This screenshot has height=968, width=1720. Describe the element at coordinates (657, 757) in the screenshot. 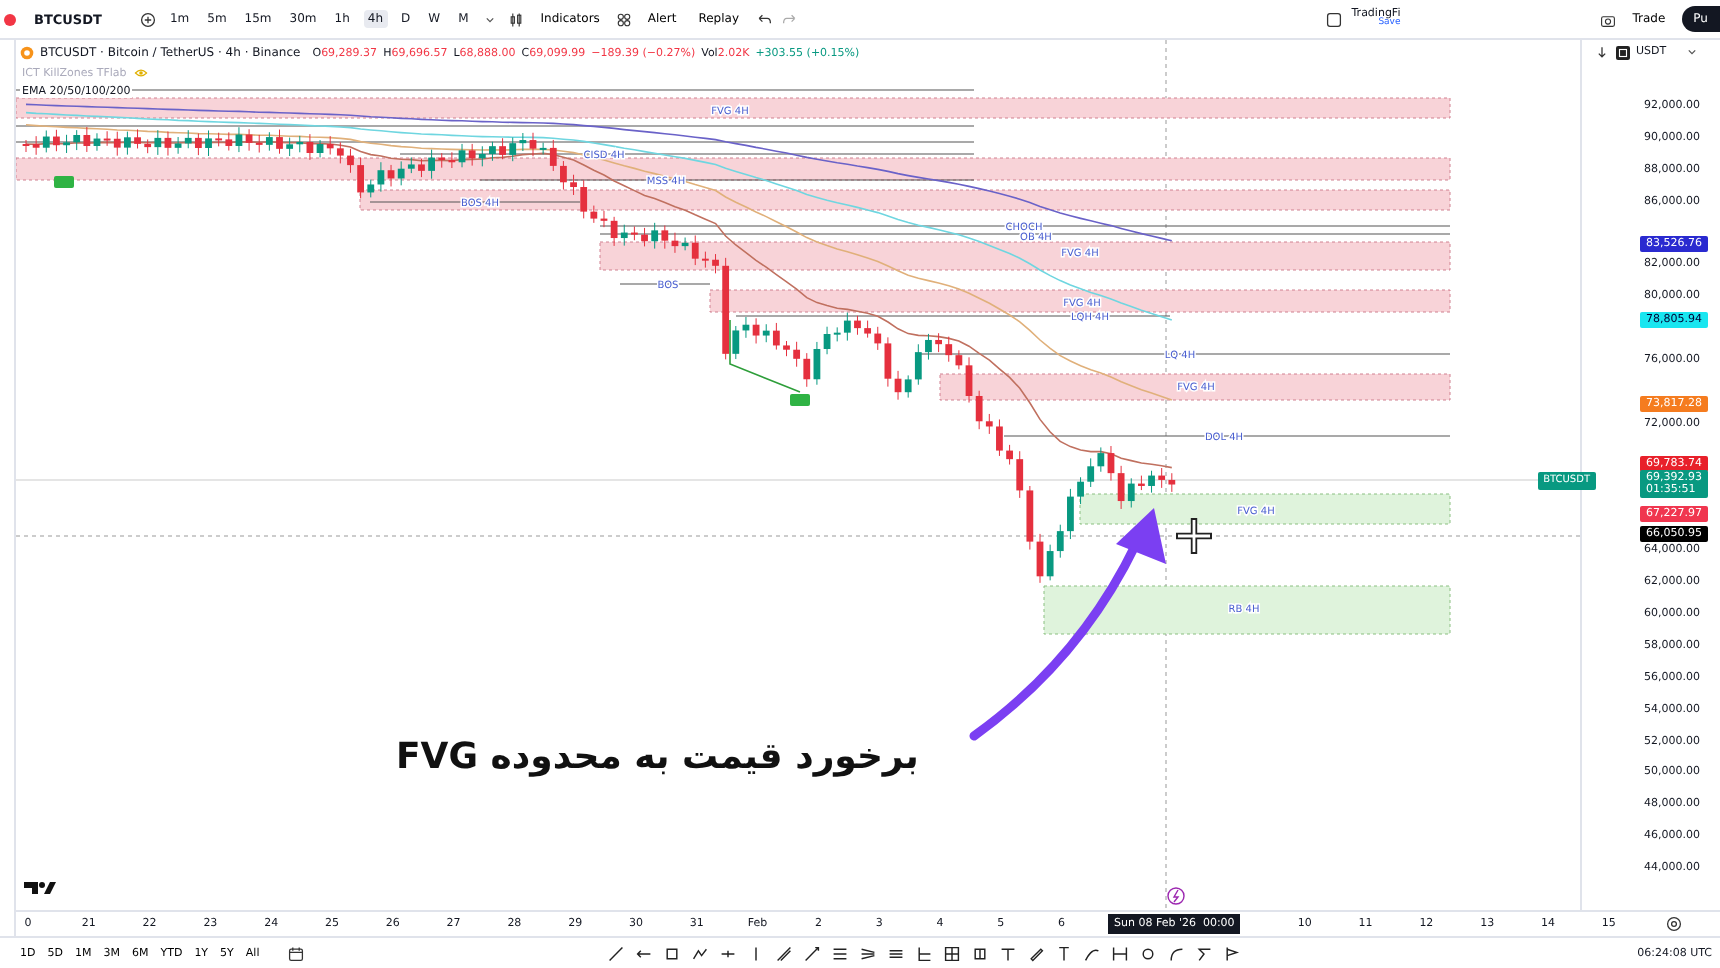

I see `annotation-text: برخورد قیمت به محدوده FVG` at that location.